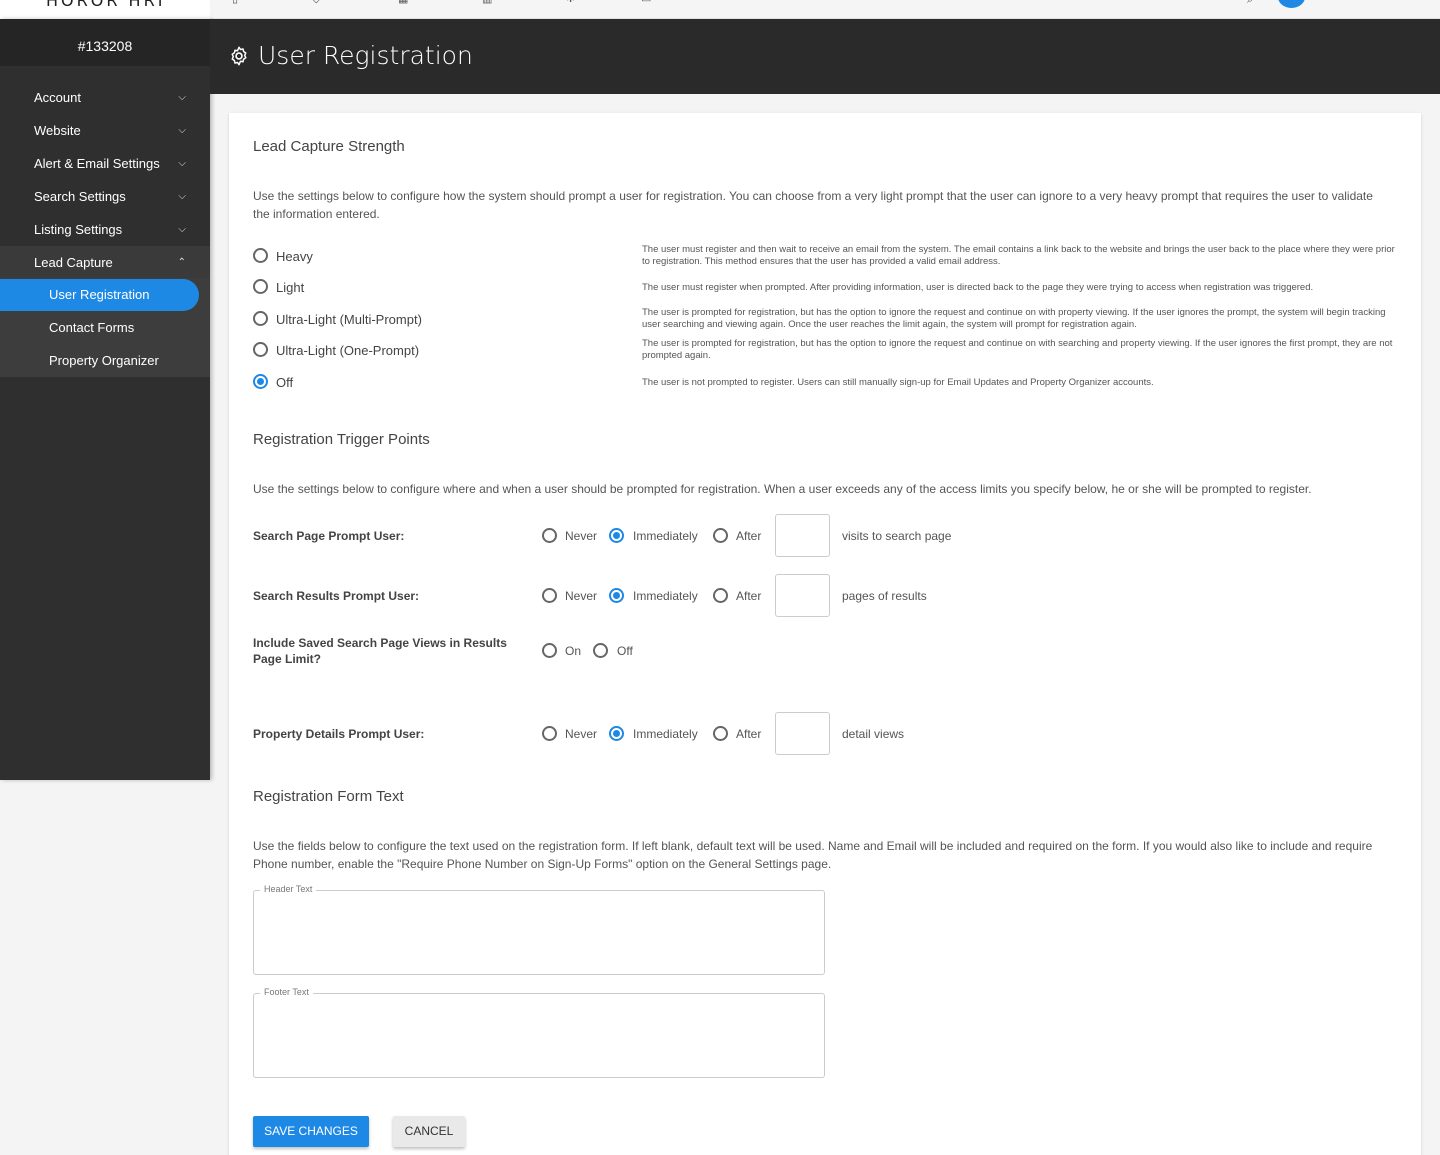  Describe the element at coordinates (825, 56) in the screenshot. I see `page-header: User Registration` at that location.